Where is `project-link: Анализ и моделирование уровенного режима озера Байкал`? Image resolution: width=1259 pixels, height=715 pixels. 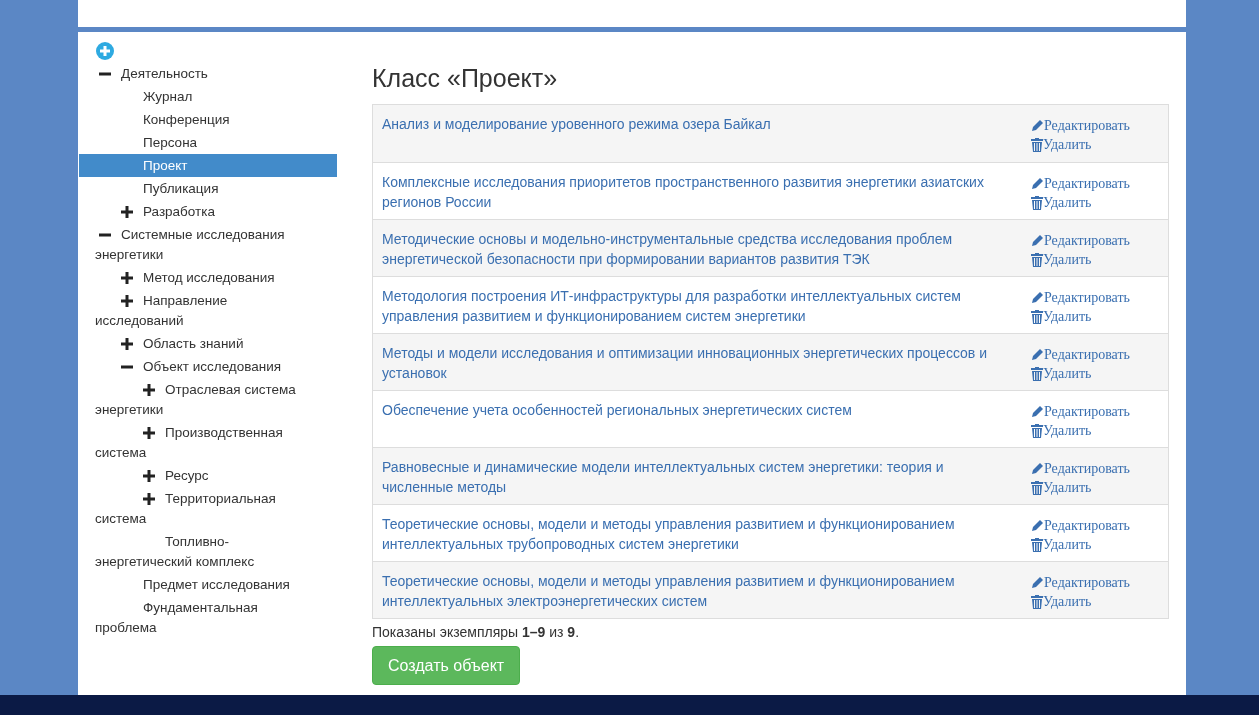
project-link: Анализ и моделирование уровенного режима озера Байкал is located at coordinates (706, 138).